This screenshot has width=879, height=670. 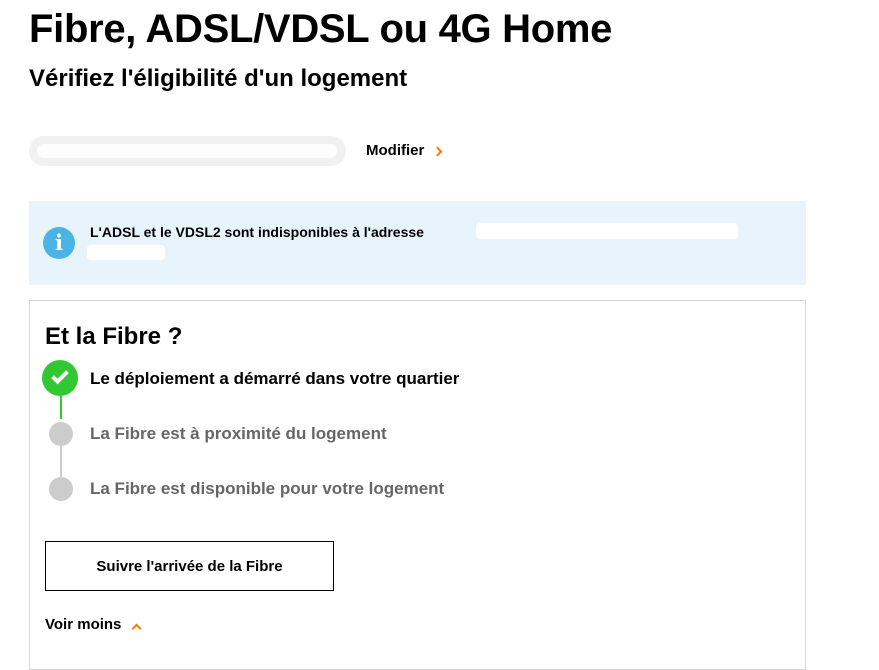 I want to click on see-less-link: Voir moins, so click(x=93, y=625).